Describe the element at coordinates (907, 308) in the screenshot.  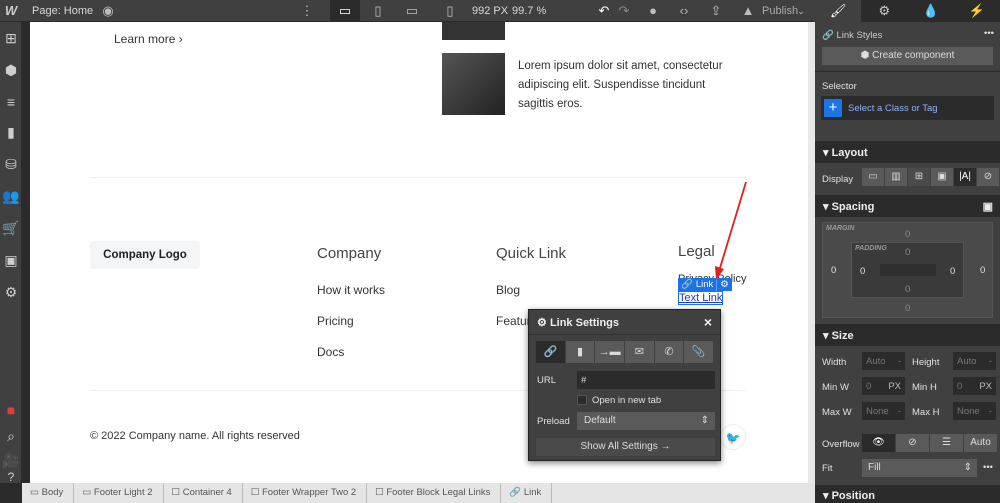
I see `margin-bottom: 0` at that location.